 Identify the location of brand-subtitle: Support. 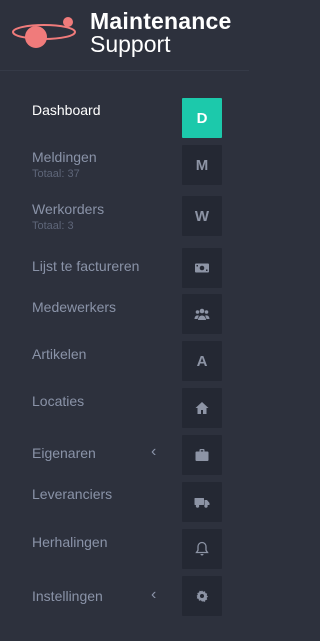
(130, 44).